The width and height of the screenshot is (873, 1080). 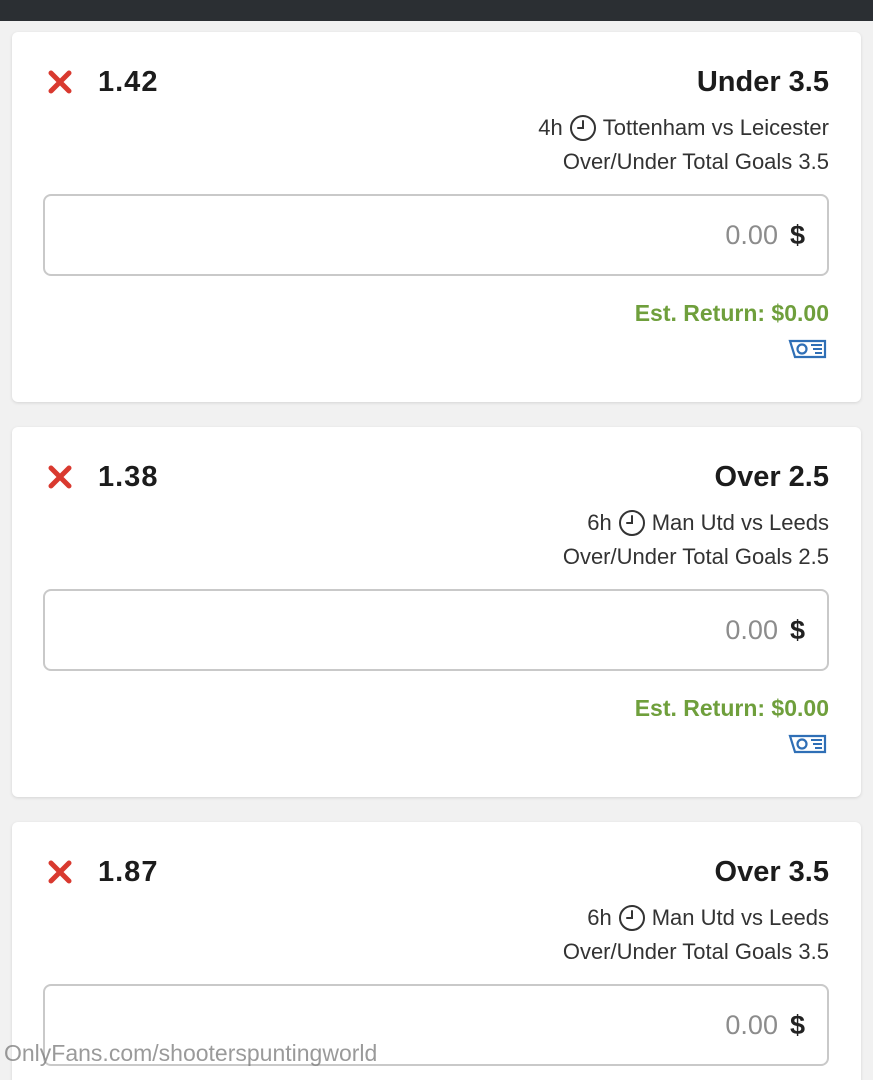 What do you see at coordinates (191, 1053) in the screenshot?
I see `watermark: OnlyFans.com/shooterspuntingworld` at bounding box center [191, 1053].